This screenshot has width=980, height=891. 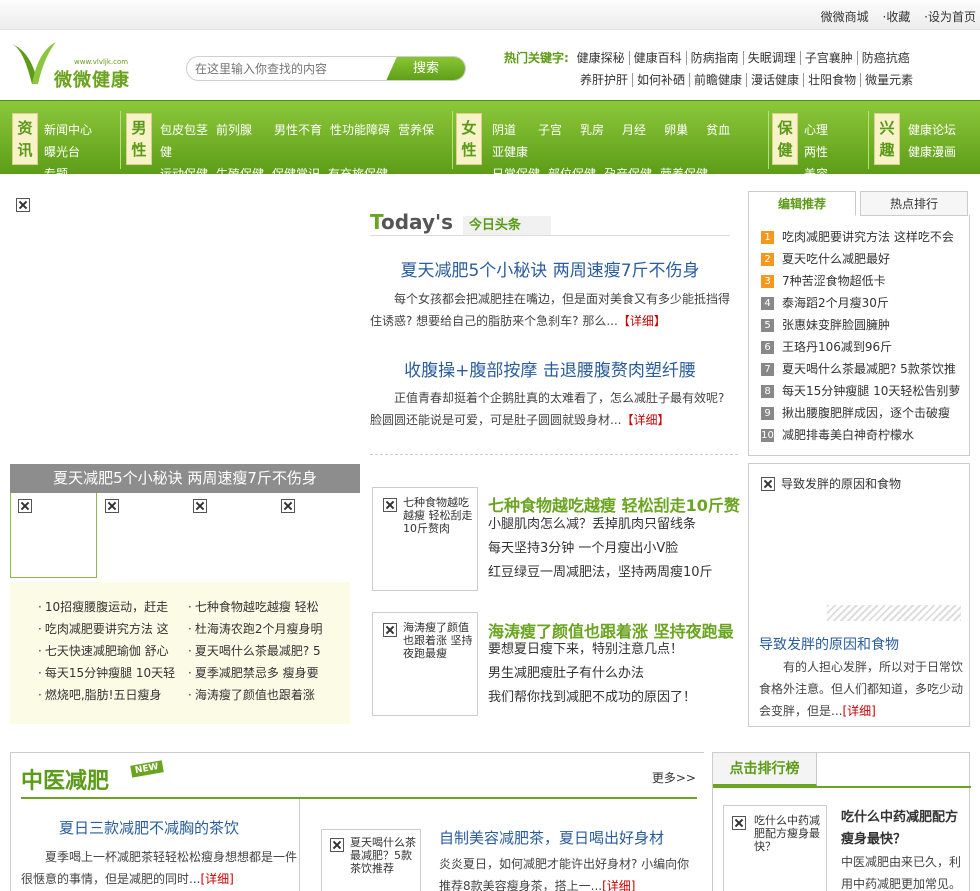 I want to click on set-homepage-link: ·设为首页, so click(x=950, y=17).